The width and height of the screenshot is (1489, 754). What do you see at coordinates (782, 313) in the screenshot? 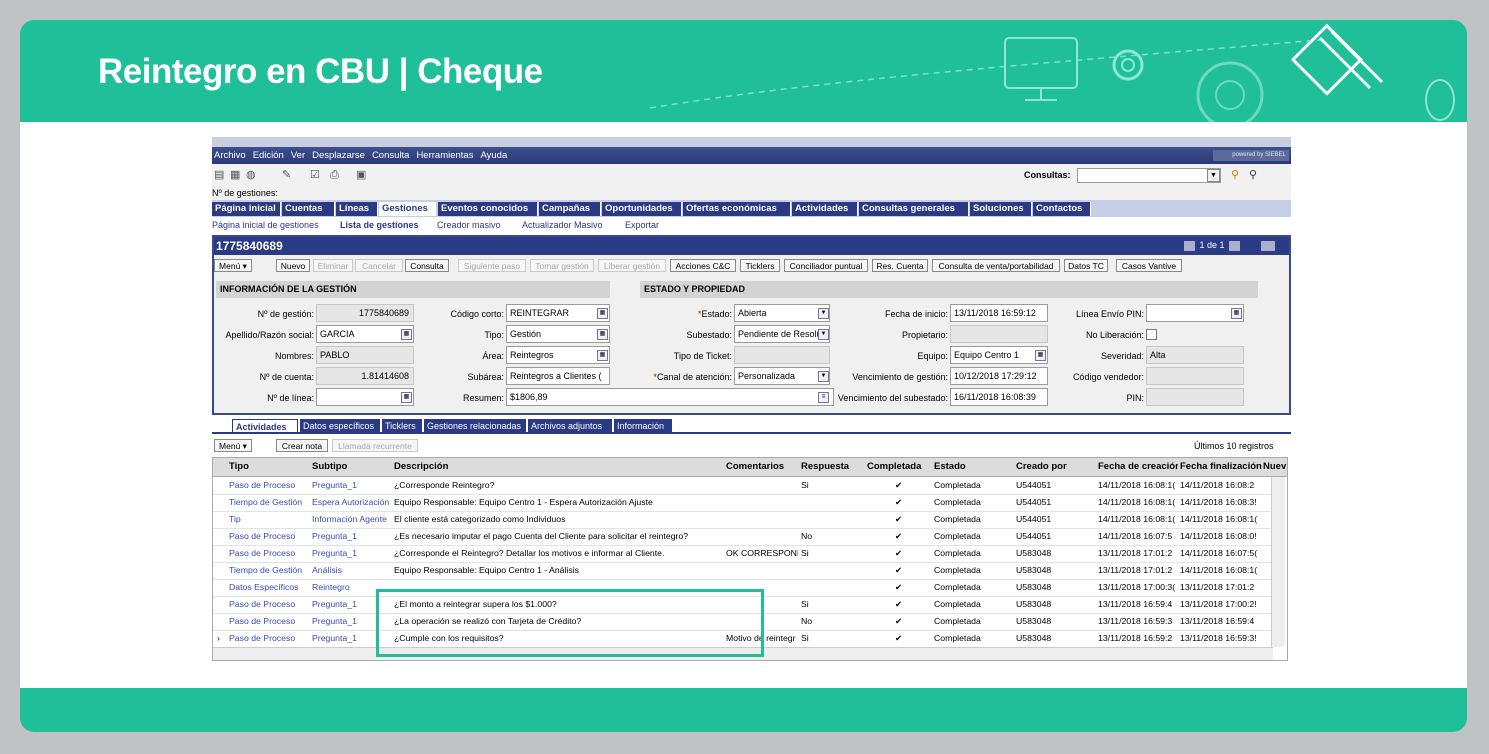
I see `field-estado: Abierta` at bounding box center [782, 313].